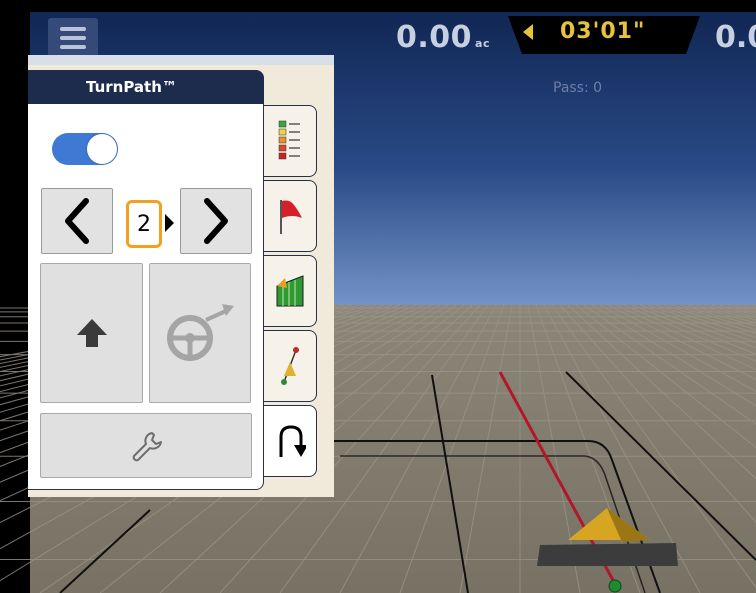 The image size is (756, 593). I want to click on steering-wheel-engage-icon, so click(200, 332).